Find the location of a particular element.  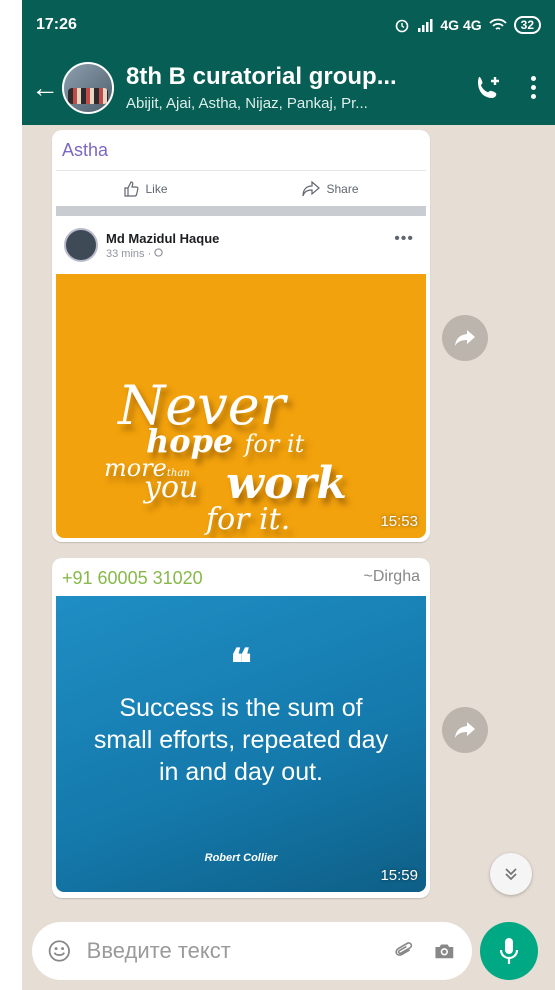

message-input is located at coordinates (230, 951).